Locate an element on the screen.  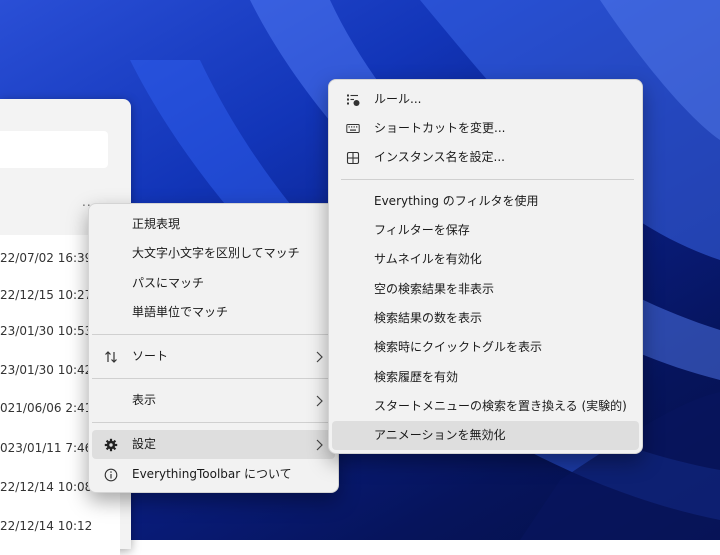
menu-item-match-case: 大文字小文字を区別してマッチ is located at coordinates (213, 253).